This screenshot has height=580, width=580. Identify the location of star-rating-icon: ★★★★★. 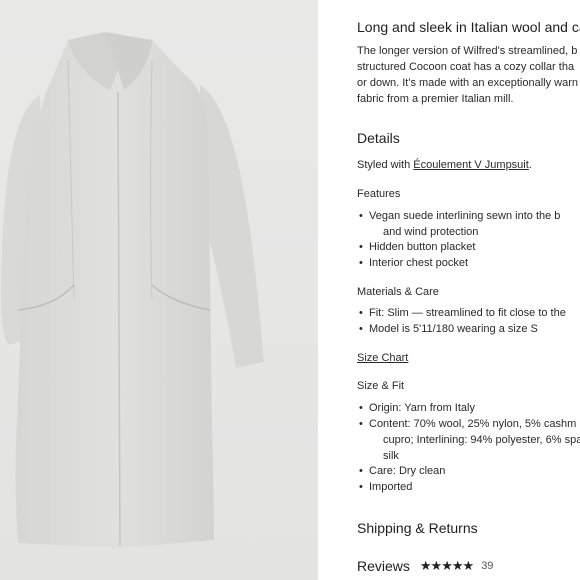
(446, 565).